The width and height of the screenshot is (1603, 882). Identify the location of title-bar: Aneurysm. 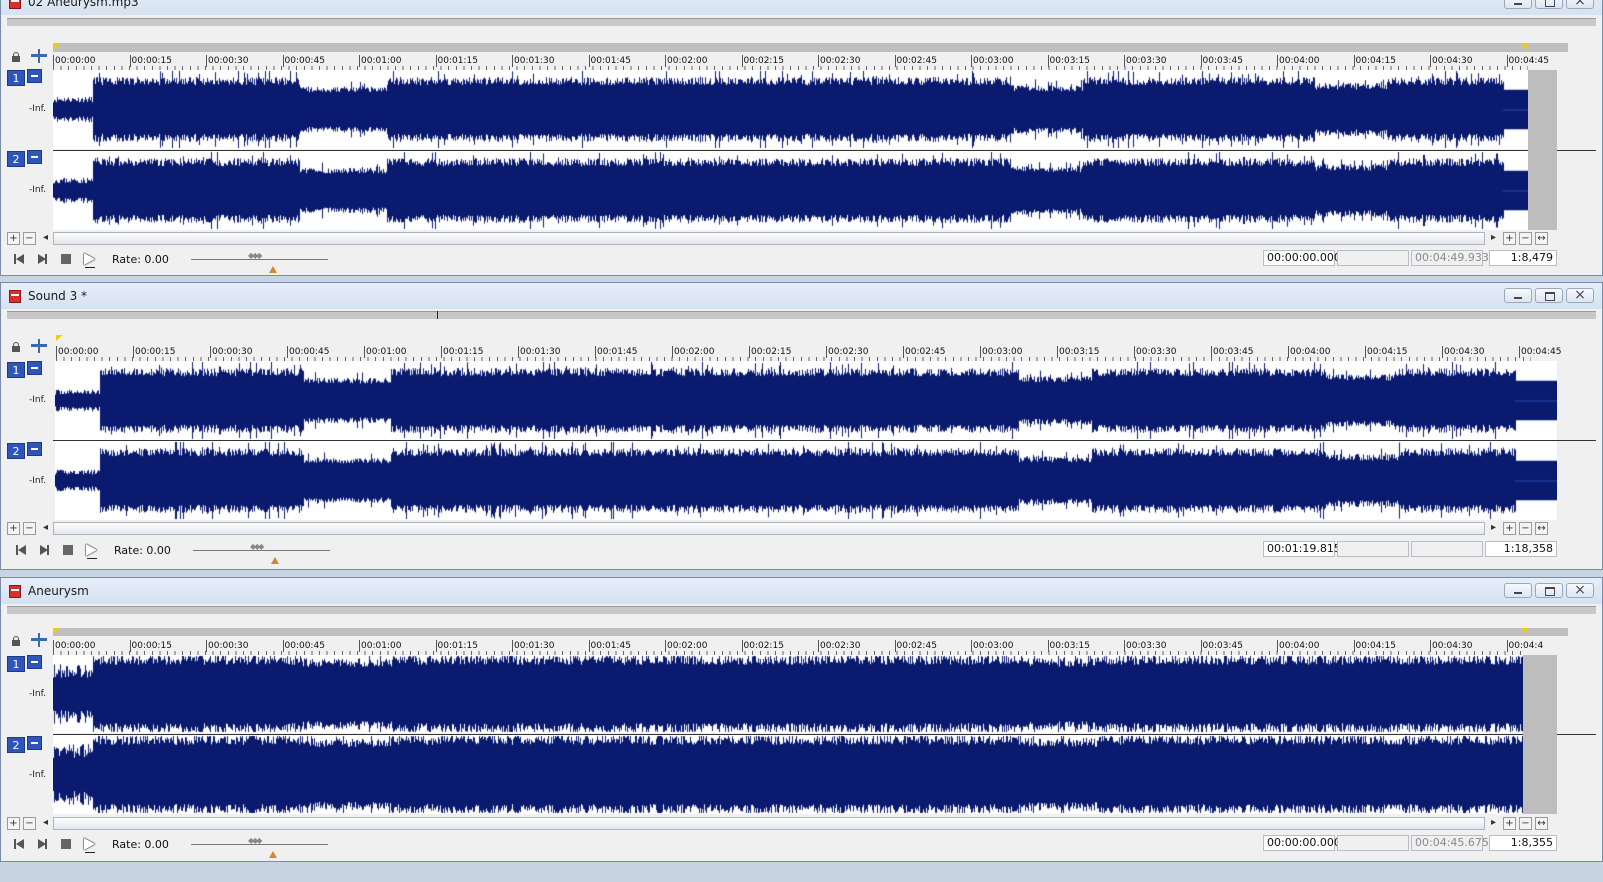
(801, 591).